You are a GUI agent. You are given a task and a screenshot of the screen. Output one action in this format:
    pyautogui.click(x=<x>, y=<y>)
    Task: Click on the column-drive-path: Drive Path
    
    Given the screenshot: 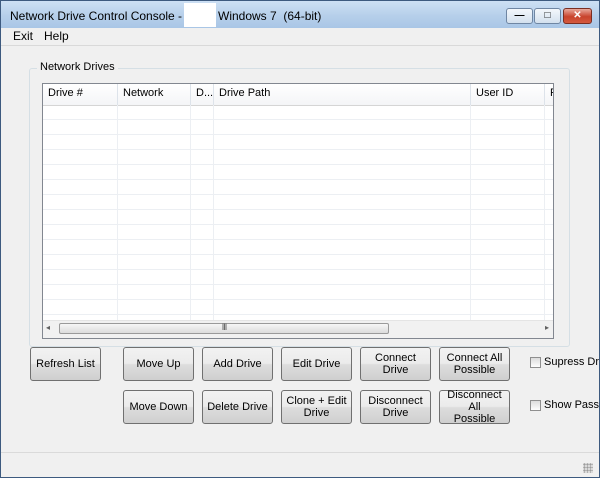 What is the action you would take?
    pyautogui.click(x=342, y=94)
    